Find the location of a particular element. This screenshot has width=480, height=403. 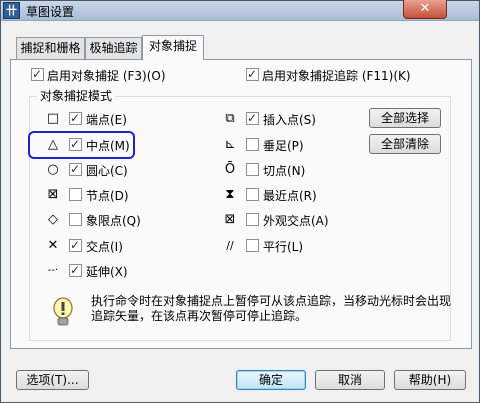

apparent-intersection-checkbox is located at coordinates (252, 219).